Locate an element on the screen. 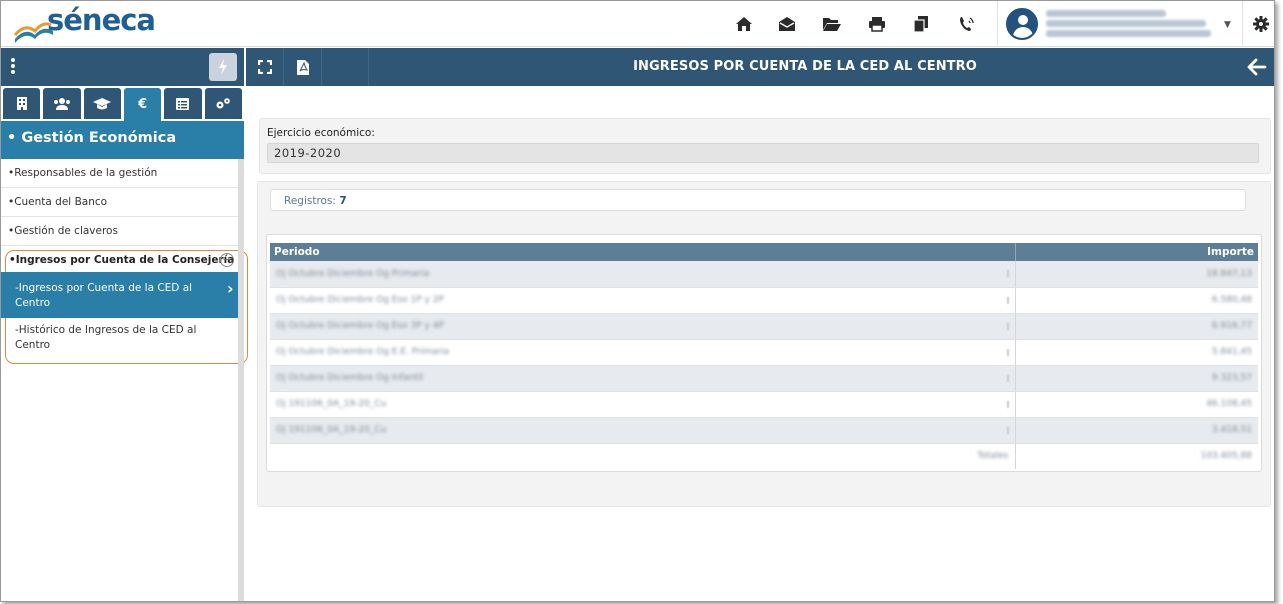  records-value: 7 is located at coordinates (343, 201).